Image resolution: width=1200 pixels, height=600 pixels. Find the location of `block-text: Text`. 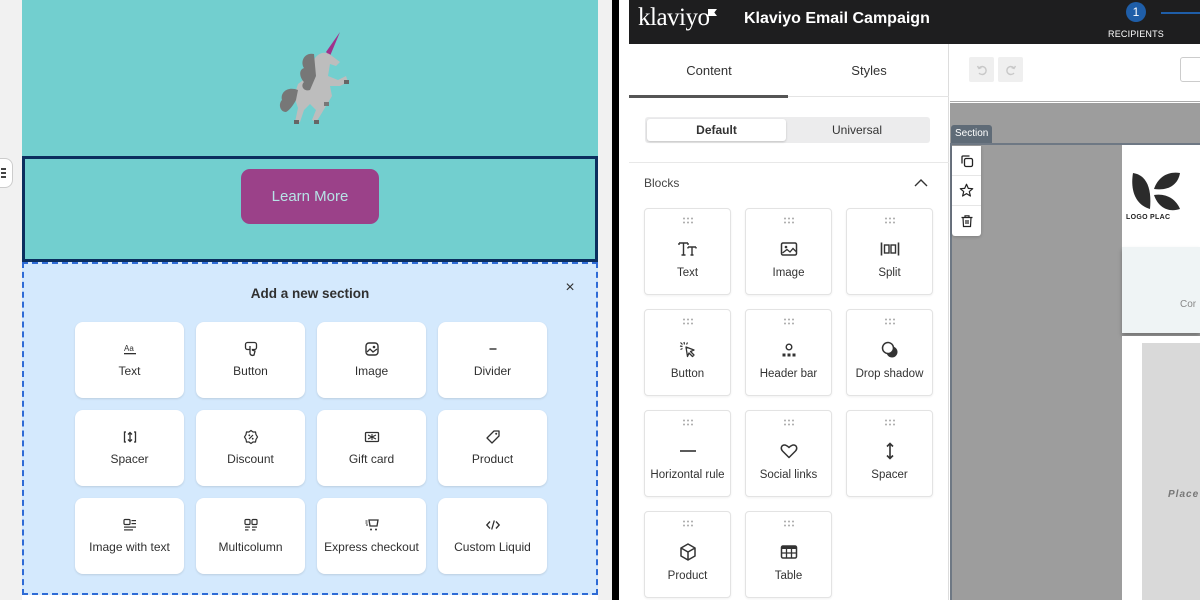

block-text: Text is located at coordinates (687, 251).